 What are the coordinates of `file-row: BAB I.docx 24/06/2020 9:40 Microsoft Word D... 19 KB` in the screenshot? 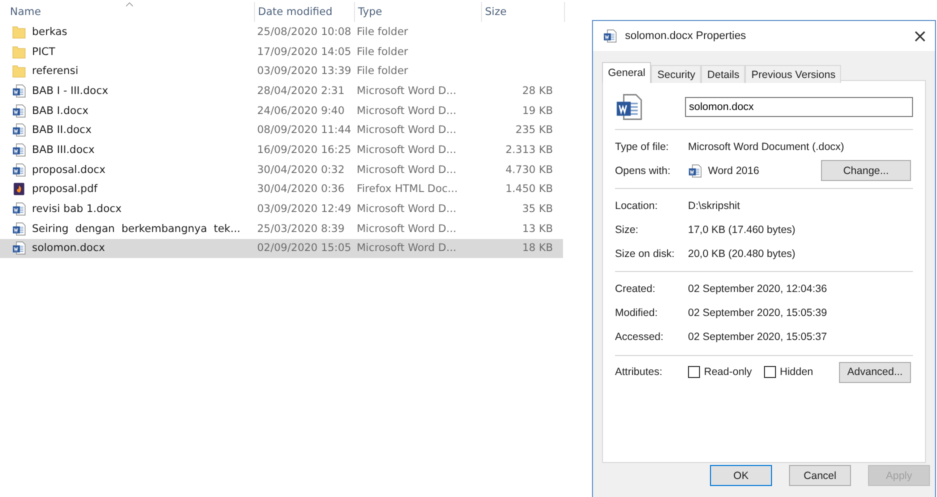 It's located at (281, 110).